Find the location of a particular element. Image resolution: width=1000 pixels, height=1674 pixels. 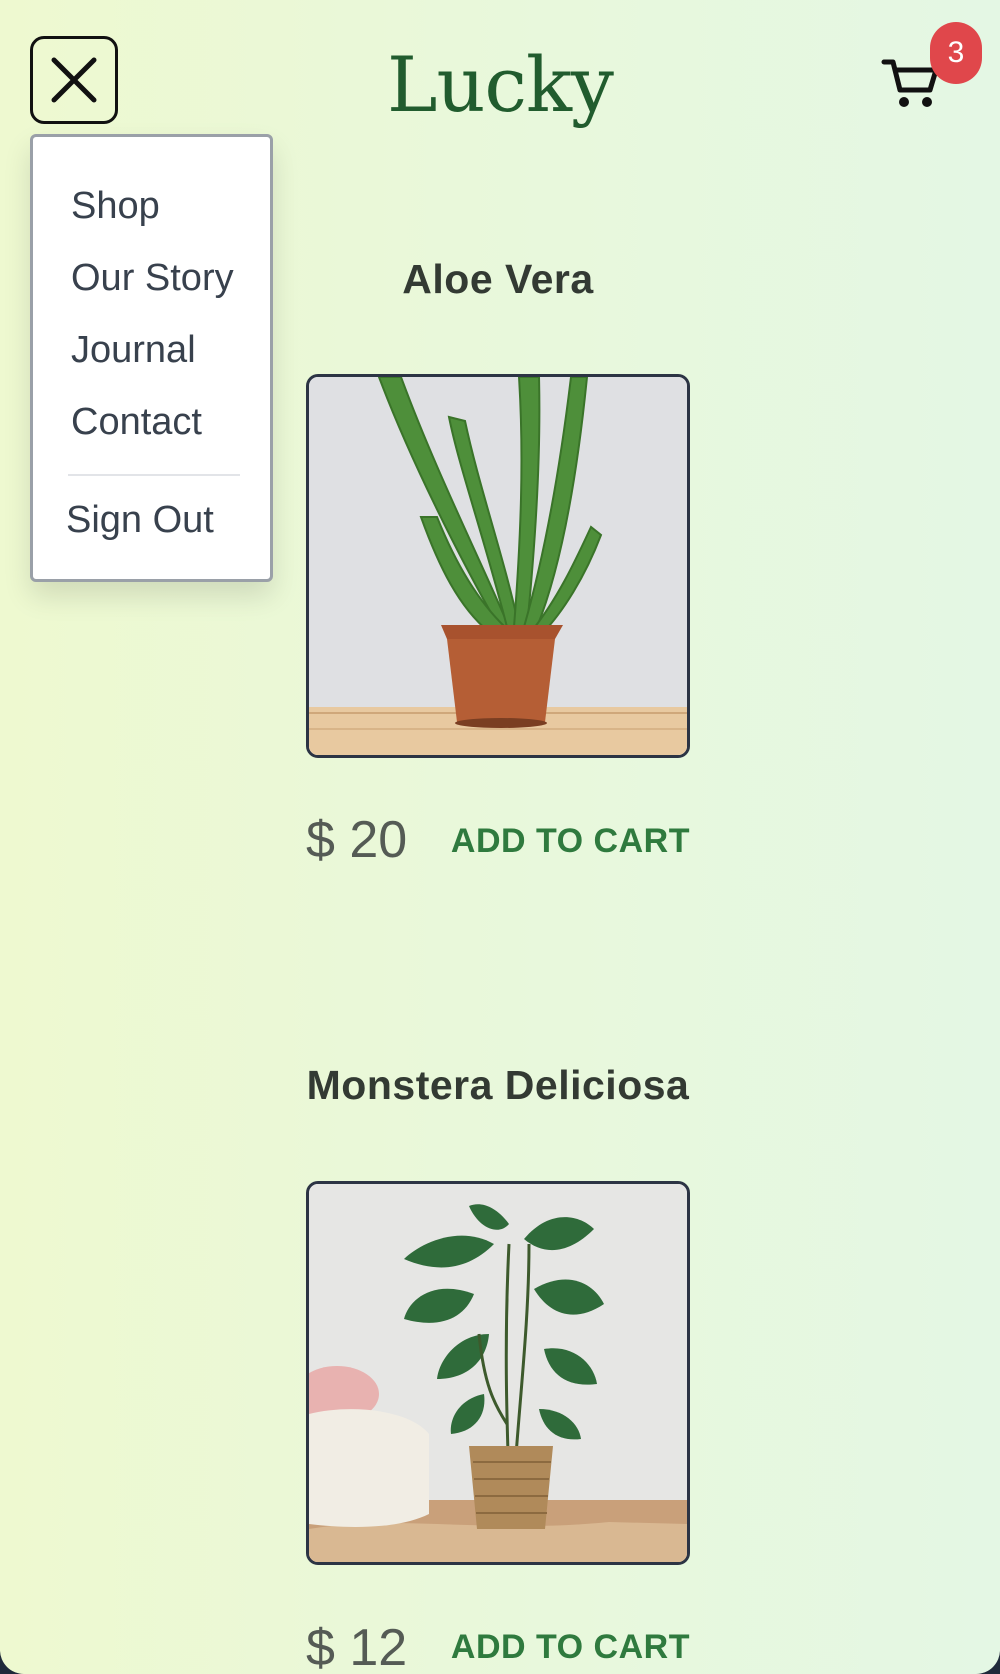

cart-count-badge: 3 is located at coordinates (956, 53).